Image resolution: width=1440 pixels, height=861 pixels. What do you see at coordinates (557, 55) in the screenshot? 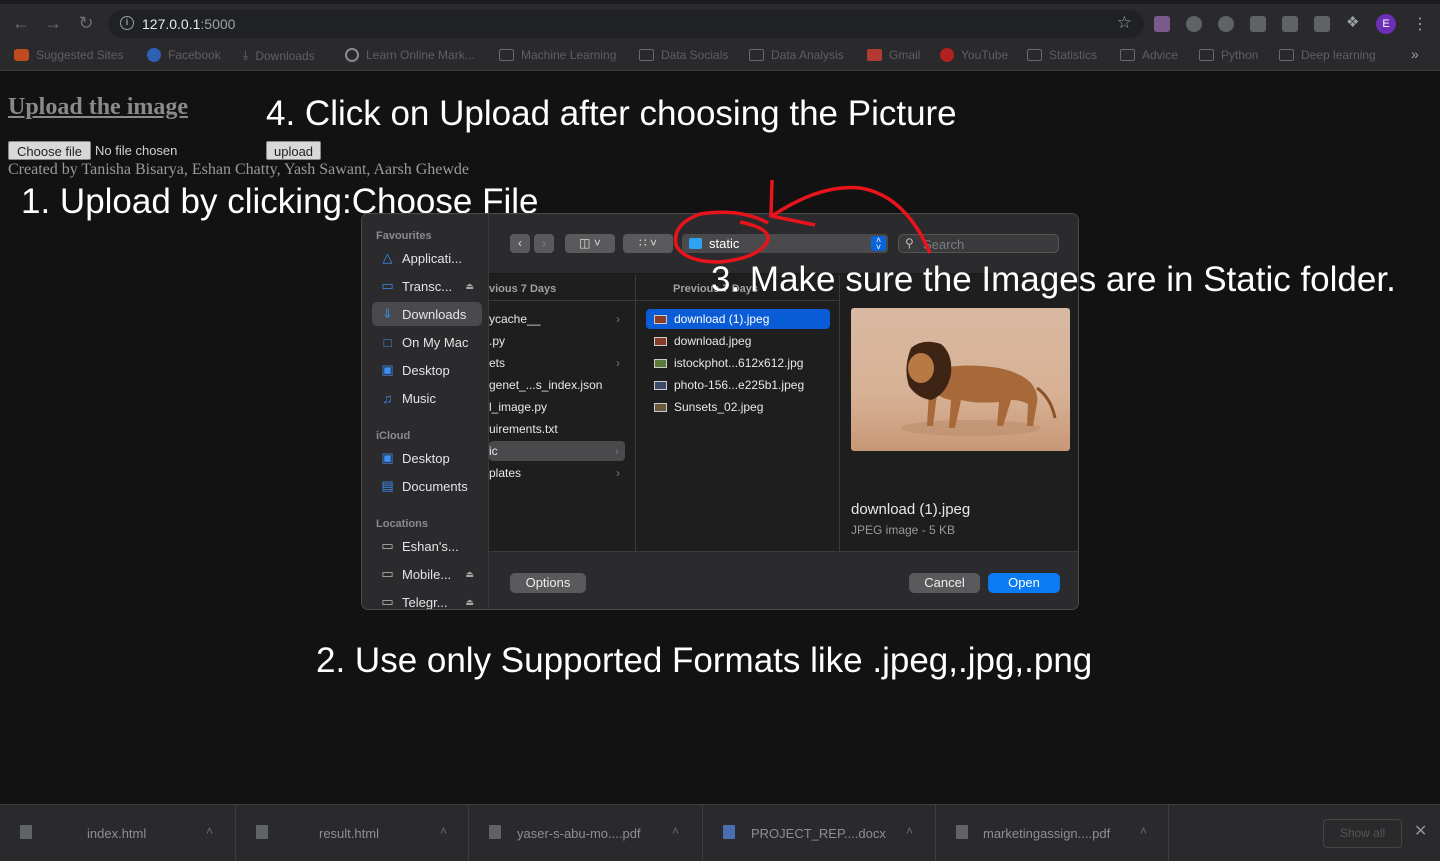
I see `bookmark-machine-learning: Machine Learning` at bounding box center [557, 55].